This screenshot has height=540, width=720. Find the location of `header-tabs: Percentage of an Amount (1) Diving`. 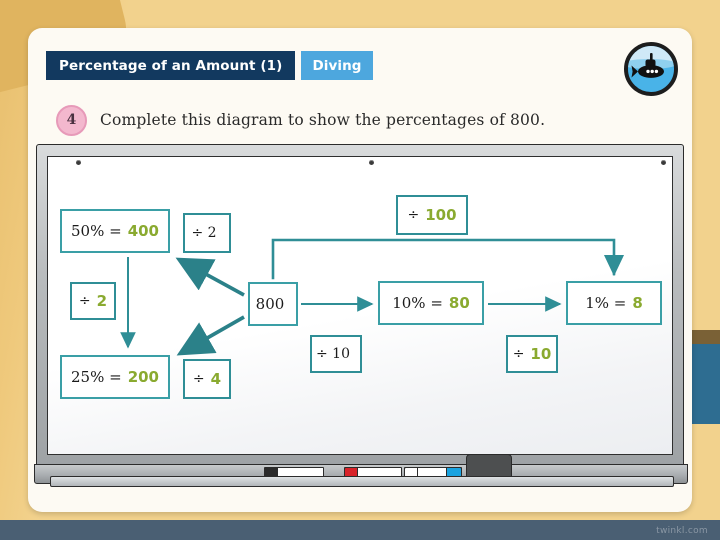

header-tabs: Percentage of an Amount (1) Diving is located at coordinates (209, 65).